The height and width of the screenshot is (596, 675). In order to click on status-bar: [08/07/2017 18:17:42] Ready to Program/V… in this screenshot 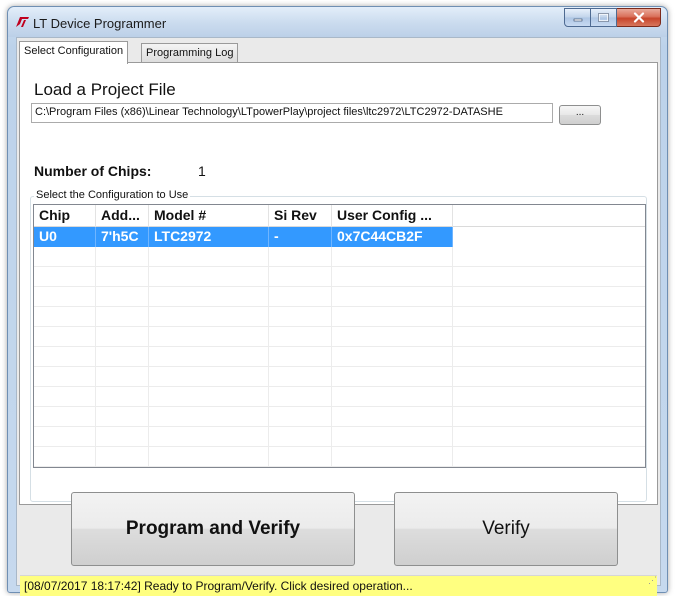, I will do `click(338, 585)`.